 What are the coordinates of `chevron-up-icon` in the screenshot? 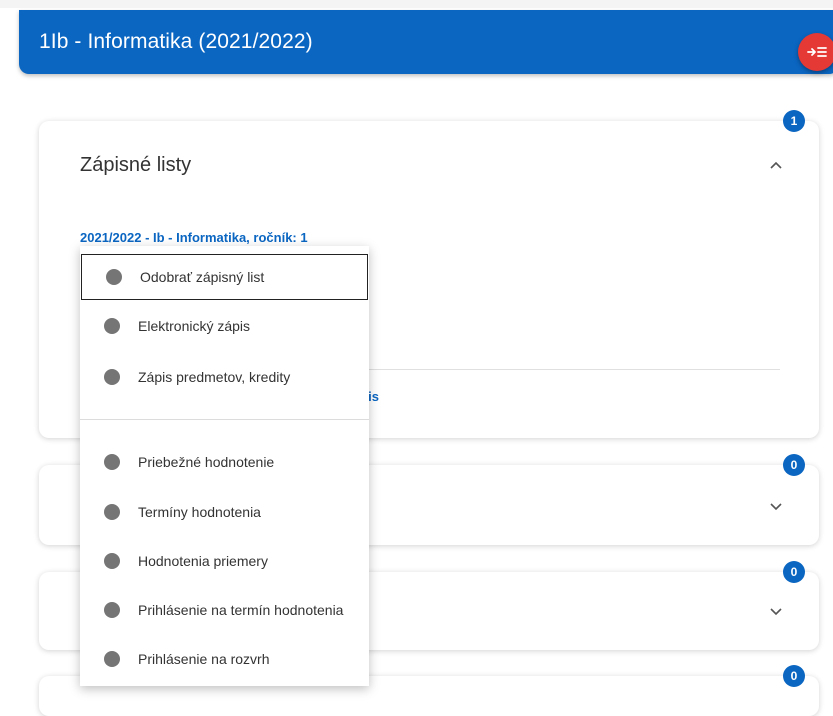 It's located at (776, 166).